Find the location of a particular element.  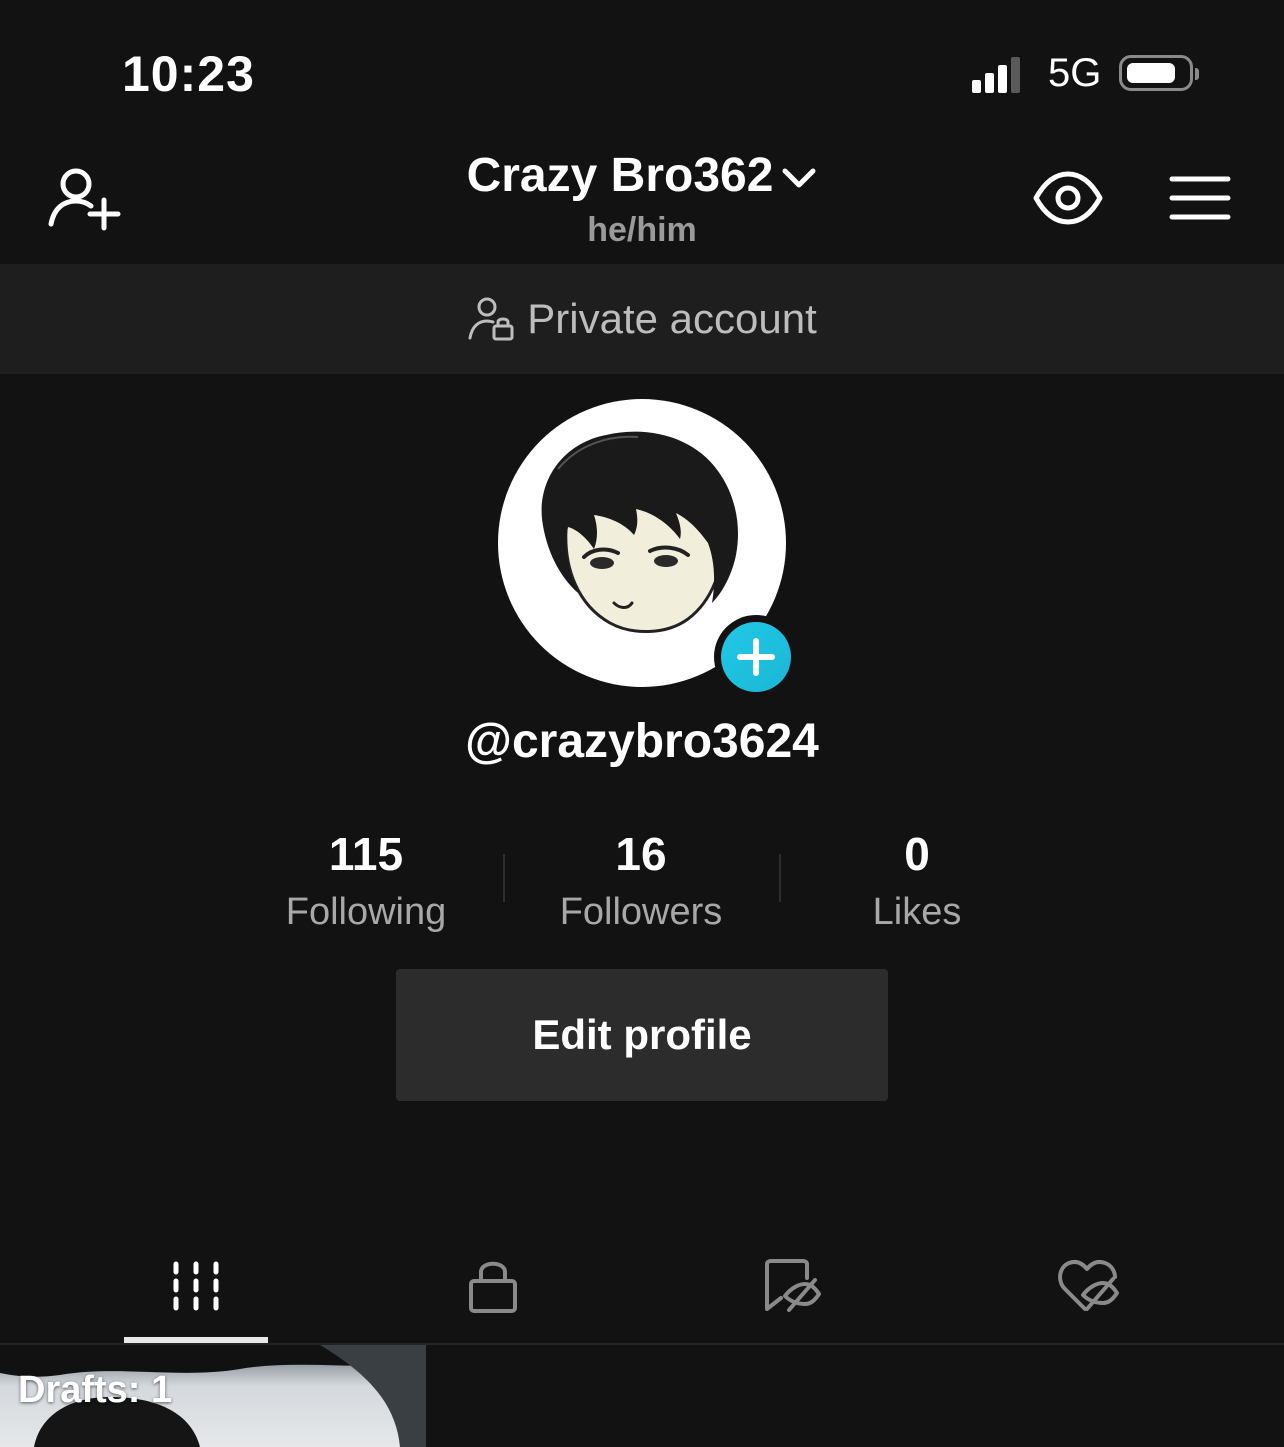

plus-icon is located at coordinates (756, 657).